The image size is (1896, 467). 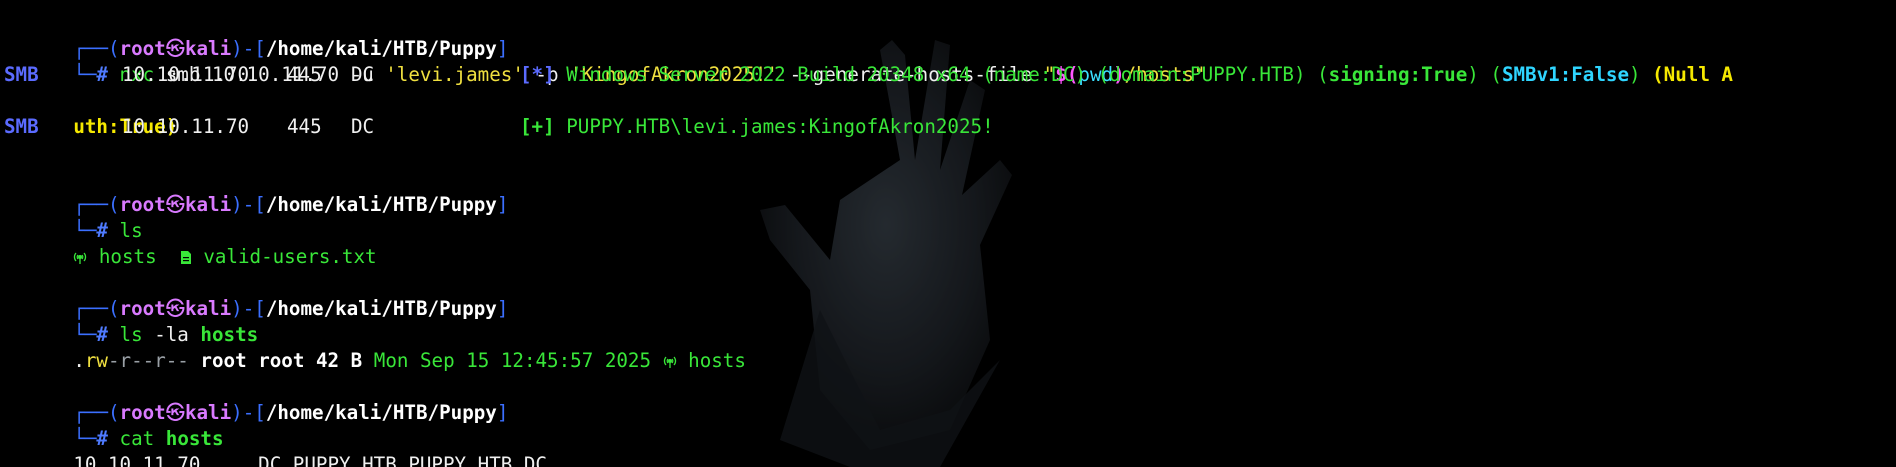 I want to click on cat-output-row: 10.10.11.70 DC.PUPPY.HTB PUPPY.HTB DC, so click(x=950, y=446).